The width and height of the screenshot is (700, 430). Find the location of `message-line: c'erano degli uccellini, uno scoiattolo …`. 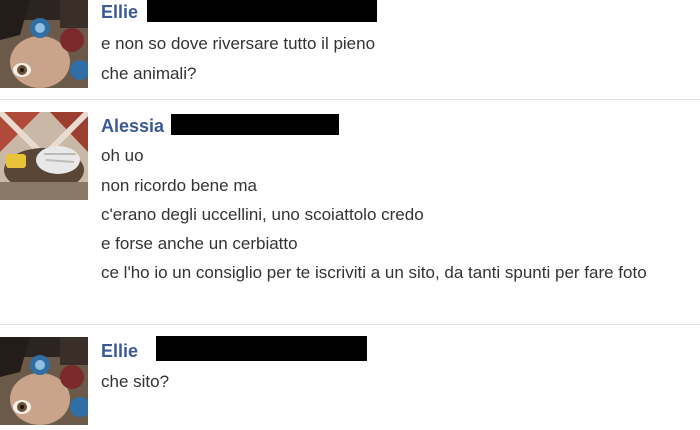

message-line: c'erano degli uccellini, uno scoiattolo … is located at coordinates (262, 214).